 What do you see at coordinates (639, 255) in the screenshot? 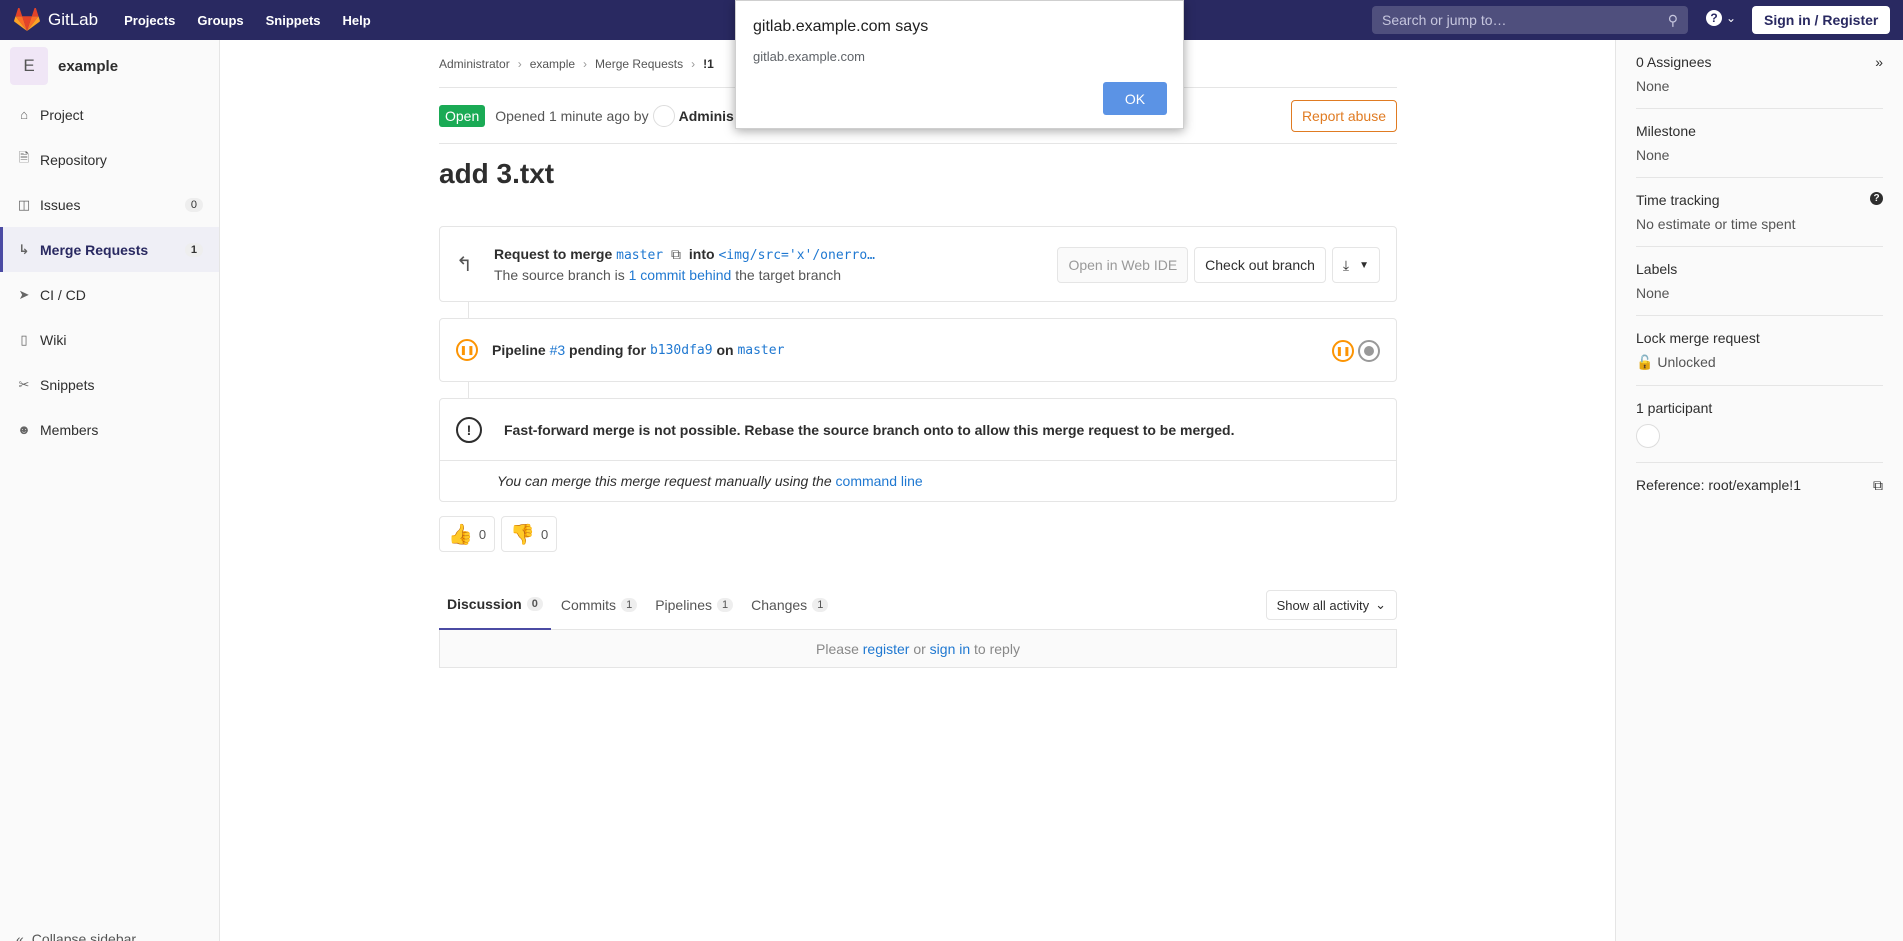
I see `source-branch-link: master` at bounding box center [639, 255].